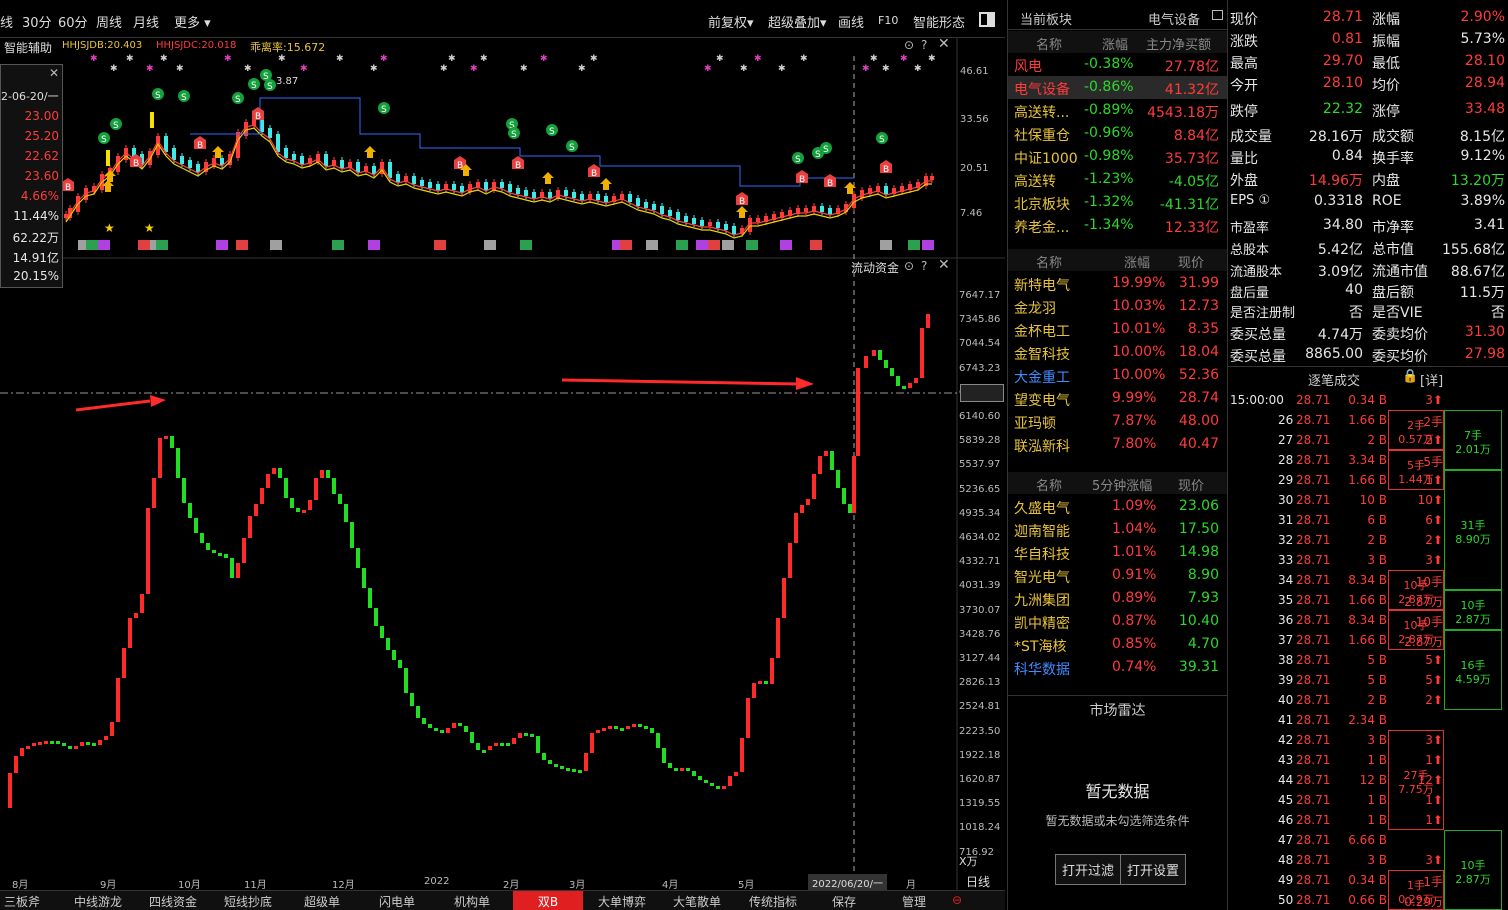 Image resolution: width=1508 pixels, height=910 pixels. Describe the element at coordinates (164, 59) in the screenshot. I see `star-marker: ✱` at that location.